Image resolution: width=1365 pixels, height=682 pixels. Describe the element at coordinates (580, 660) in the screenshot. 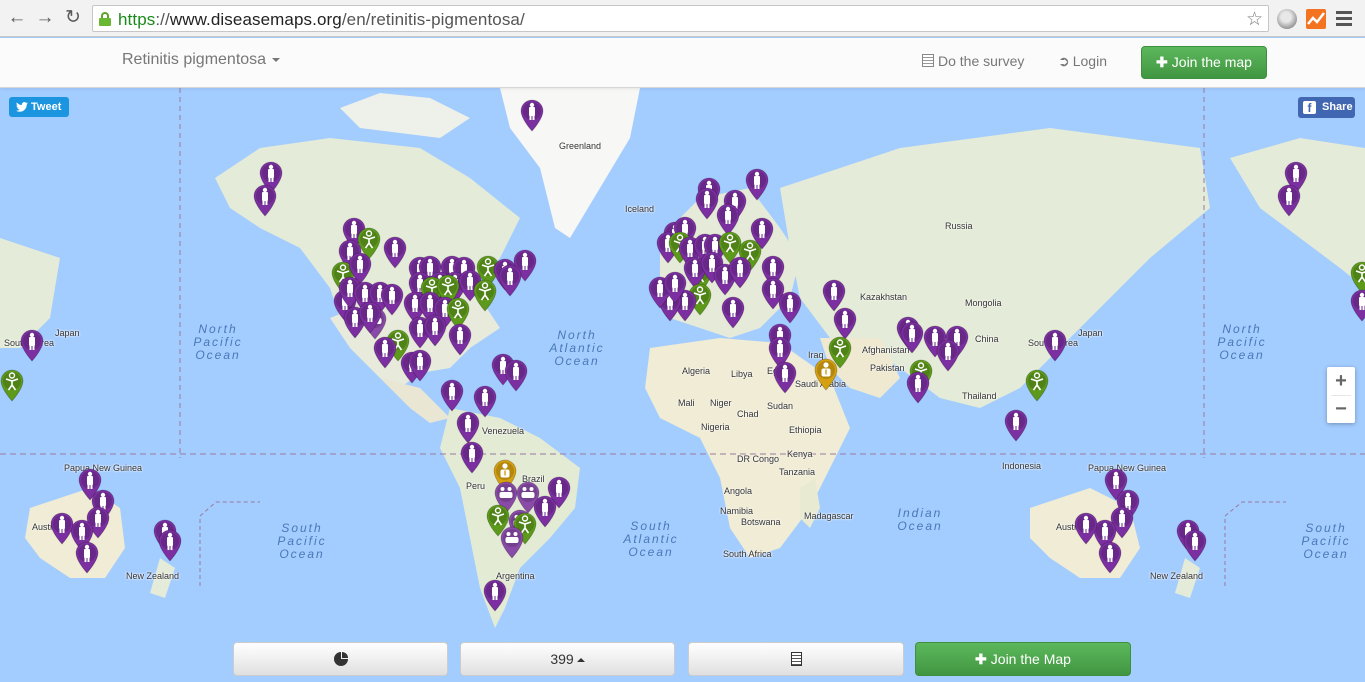

I see `caret-up-icon` at that location.